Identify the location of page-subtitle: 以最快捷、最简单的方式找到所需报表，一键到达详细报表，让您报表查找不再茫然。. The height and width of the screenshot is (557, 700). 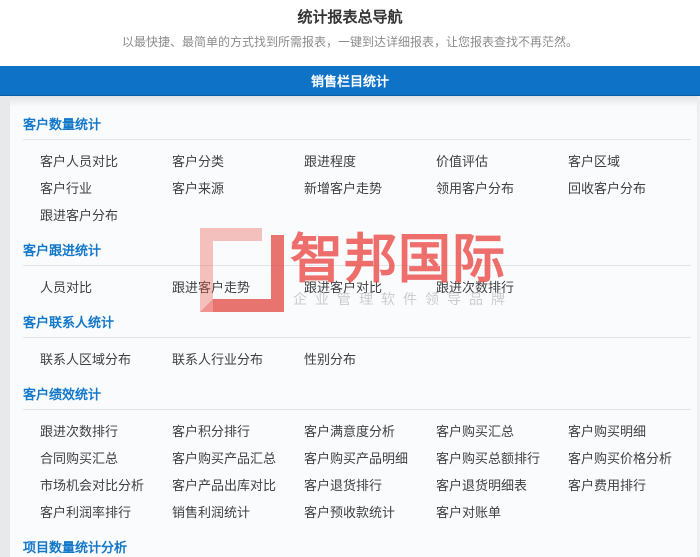
(349, 42).